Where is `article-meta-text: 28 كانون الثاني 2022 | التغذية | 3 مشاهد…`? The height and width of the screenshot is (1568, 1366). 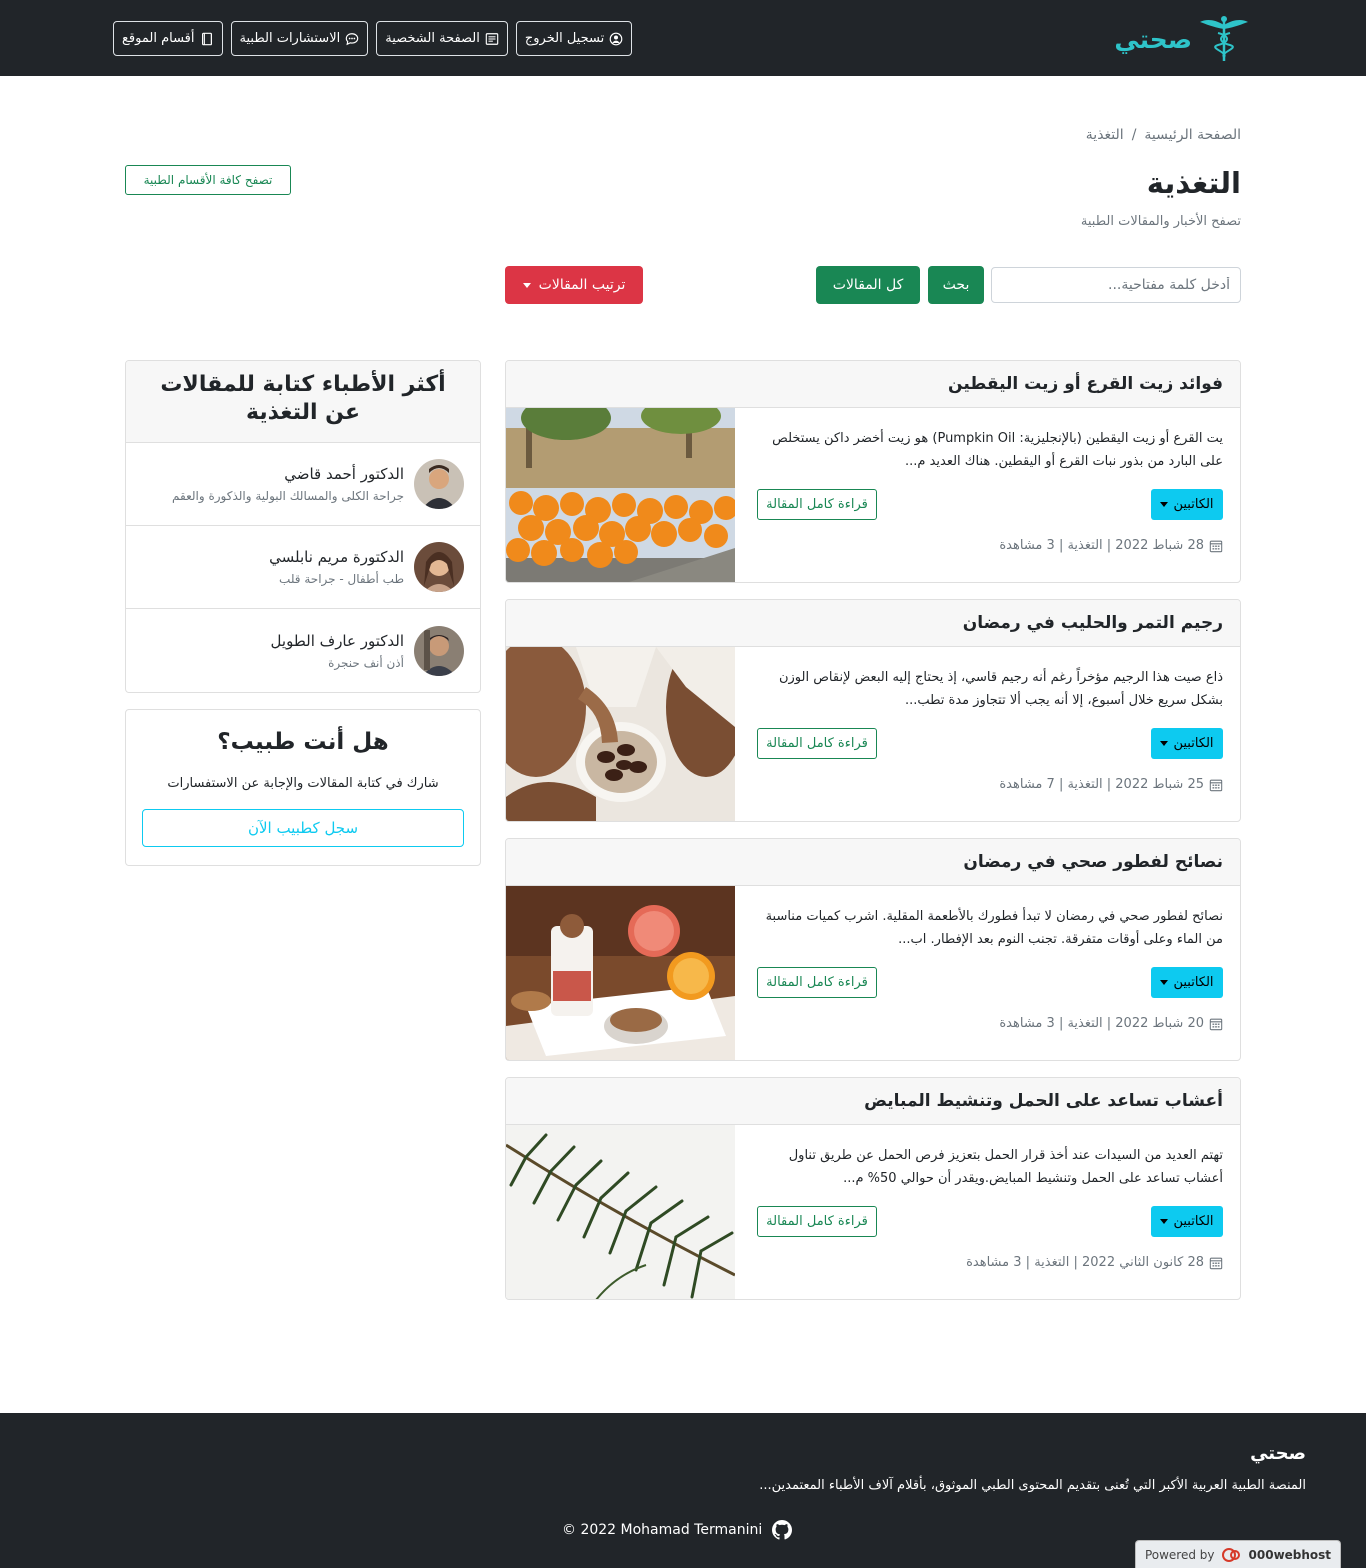
article-meta-text: 28 كانون الثاني 2022 | التغذية | 3 مشاهد… is located at coordinates (1085, 1262).